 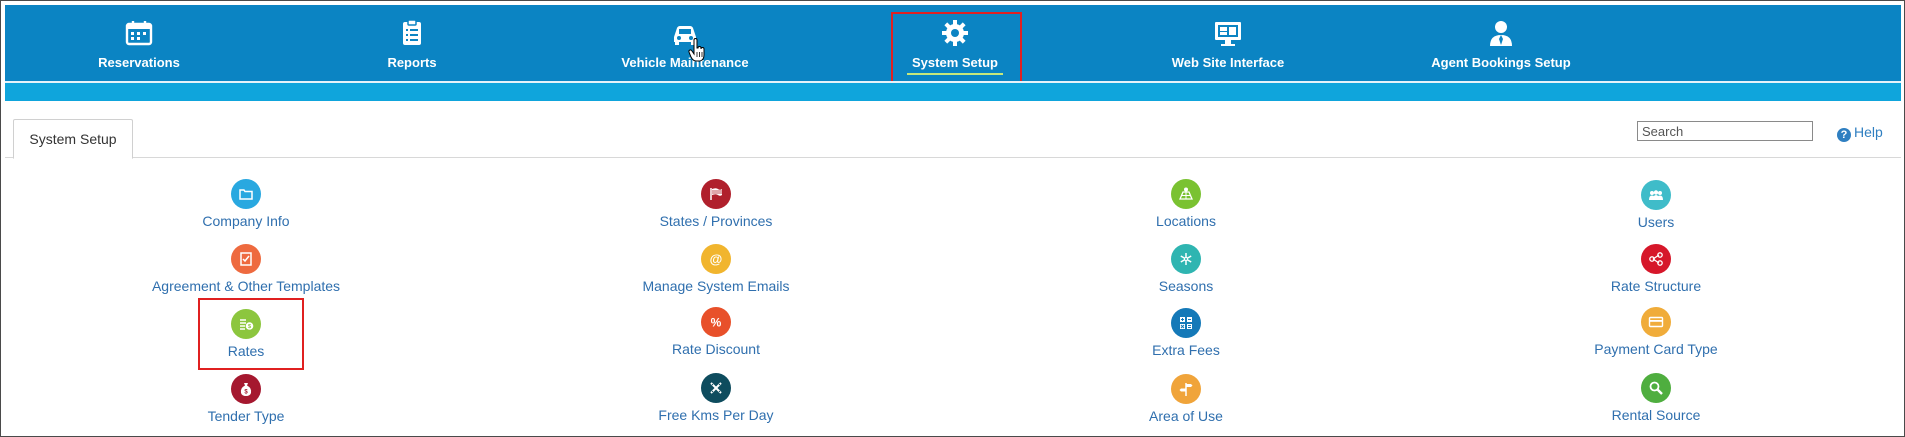 I want to click on help-label: Help, so click(x=1868, y=132).